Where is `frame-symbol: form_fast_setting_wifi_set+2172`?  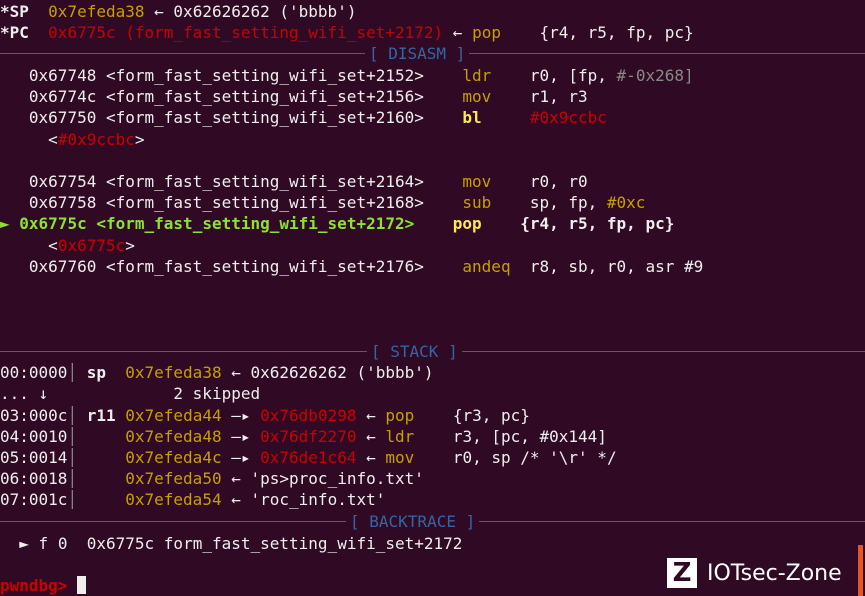
frame-symbol: form_fast_setting_wifi_set+2172 is located at coordinates (313, 543).